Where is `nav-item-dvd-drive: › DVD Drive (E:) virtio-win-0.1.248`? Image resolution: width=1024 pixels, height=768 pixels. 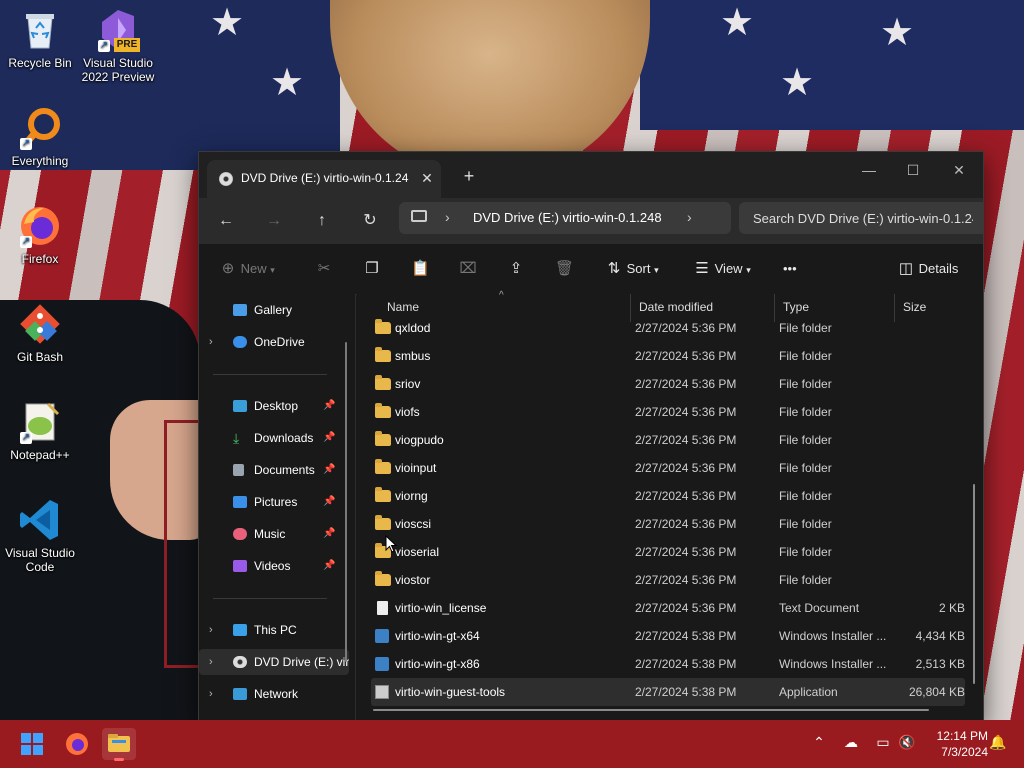
nav-item-dvd-drive: › DVD Drive (E:) virtio-win-0.1.248 is located at coordinates (274, 662).